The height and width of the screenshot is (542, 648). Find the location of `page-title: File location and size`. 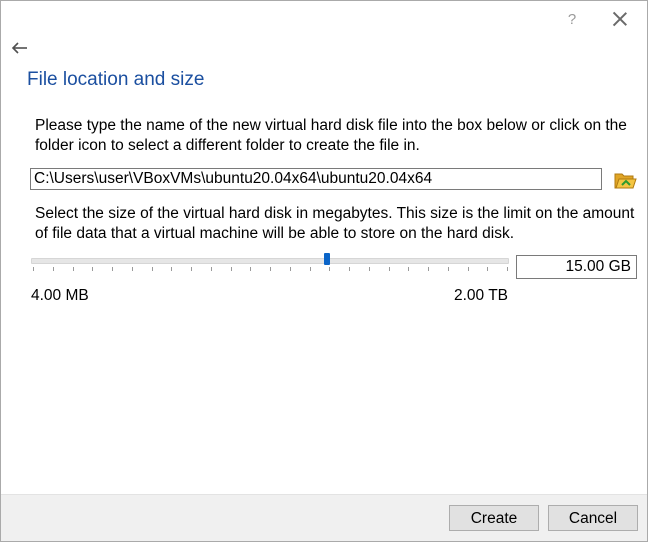

page-title: File location and size is located at coordinates (116, 79).